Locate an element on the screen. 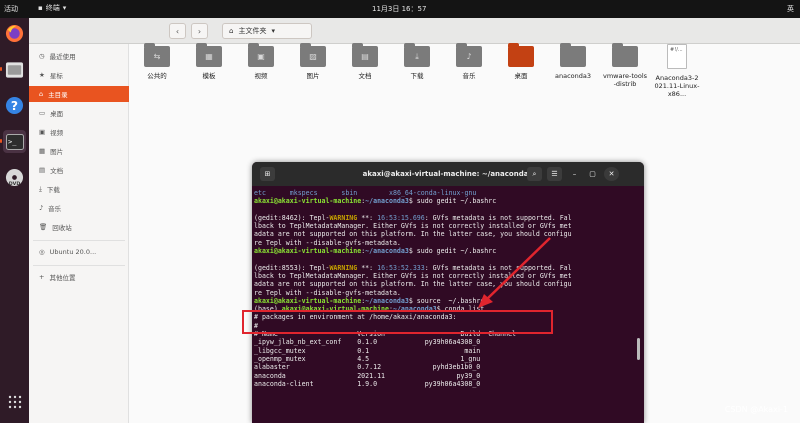 The image size is (800, 423). terminal-text: 16:53:52.333 is located at coordinates (401, 267).